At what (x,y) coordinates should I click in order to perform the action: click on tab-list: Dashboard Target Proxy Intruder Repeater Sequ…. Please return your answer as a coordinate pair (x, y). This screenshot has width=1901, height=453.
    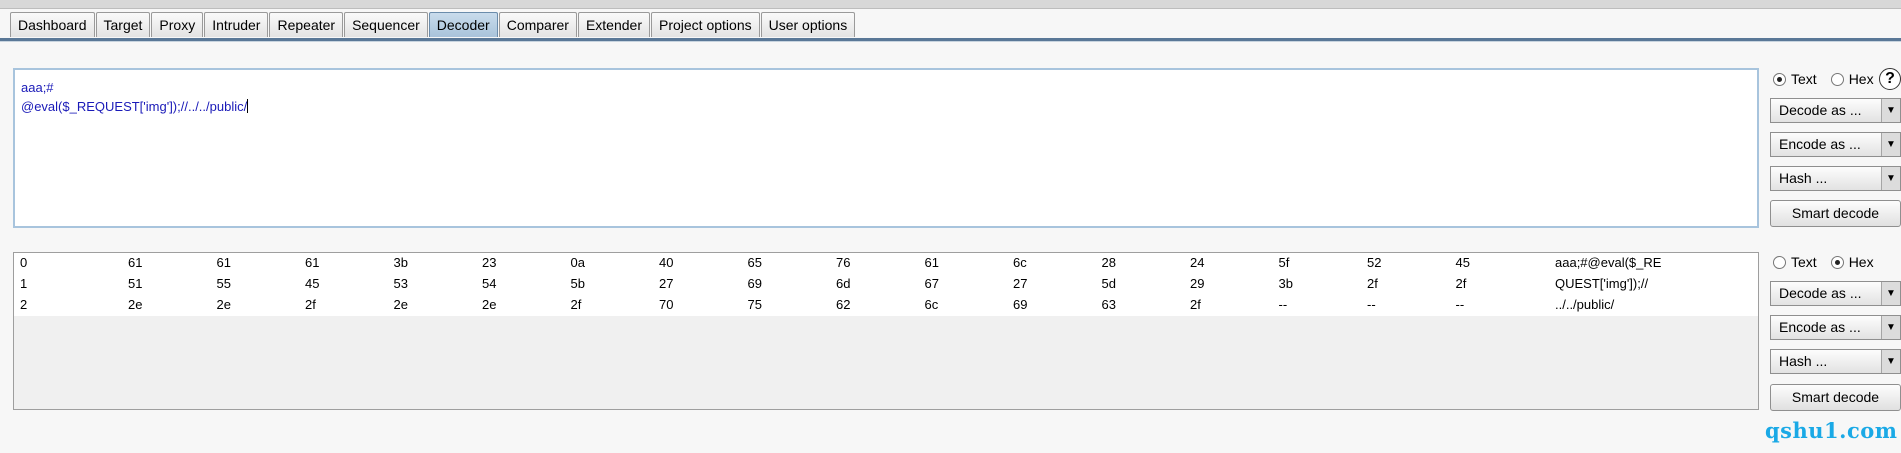
    Looking at the image, I should click on (433, 24).